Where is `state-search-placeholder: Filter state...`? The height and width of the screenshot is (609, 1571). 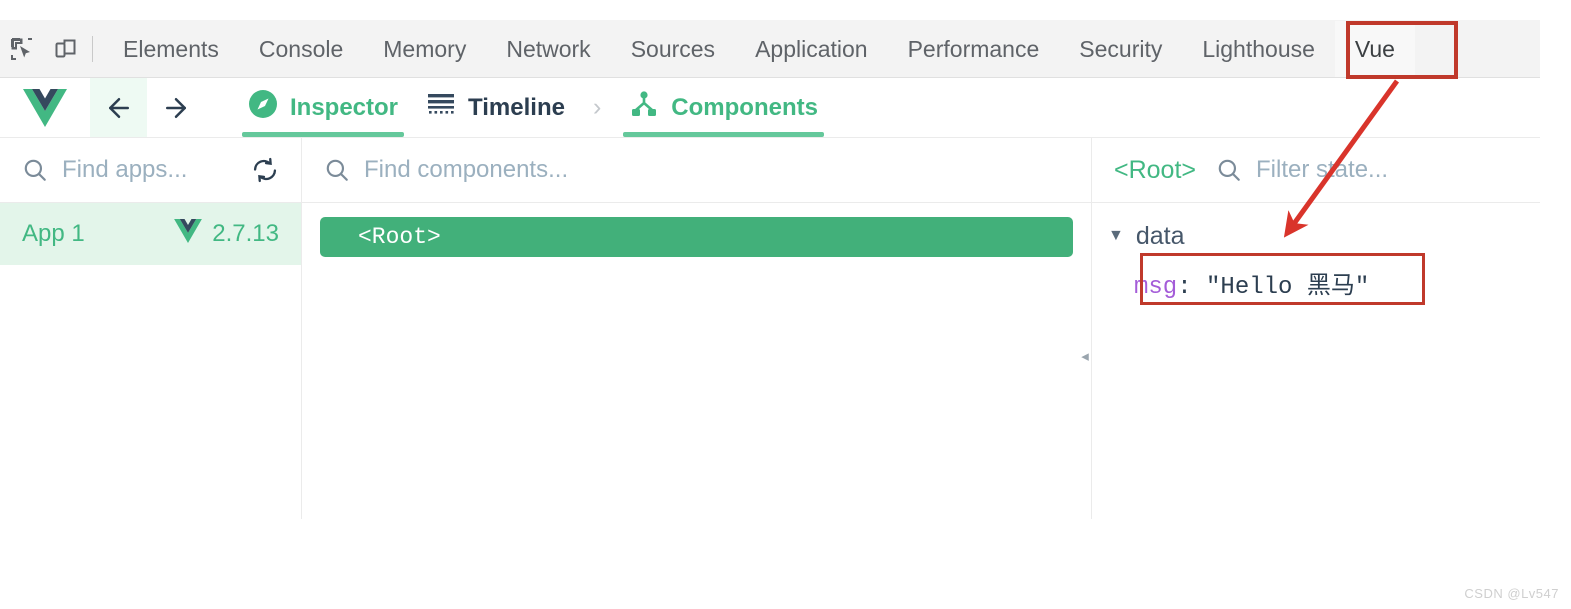 state-search-placeholder: Filter state... is located at coordinates (1322, 169).